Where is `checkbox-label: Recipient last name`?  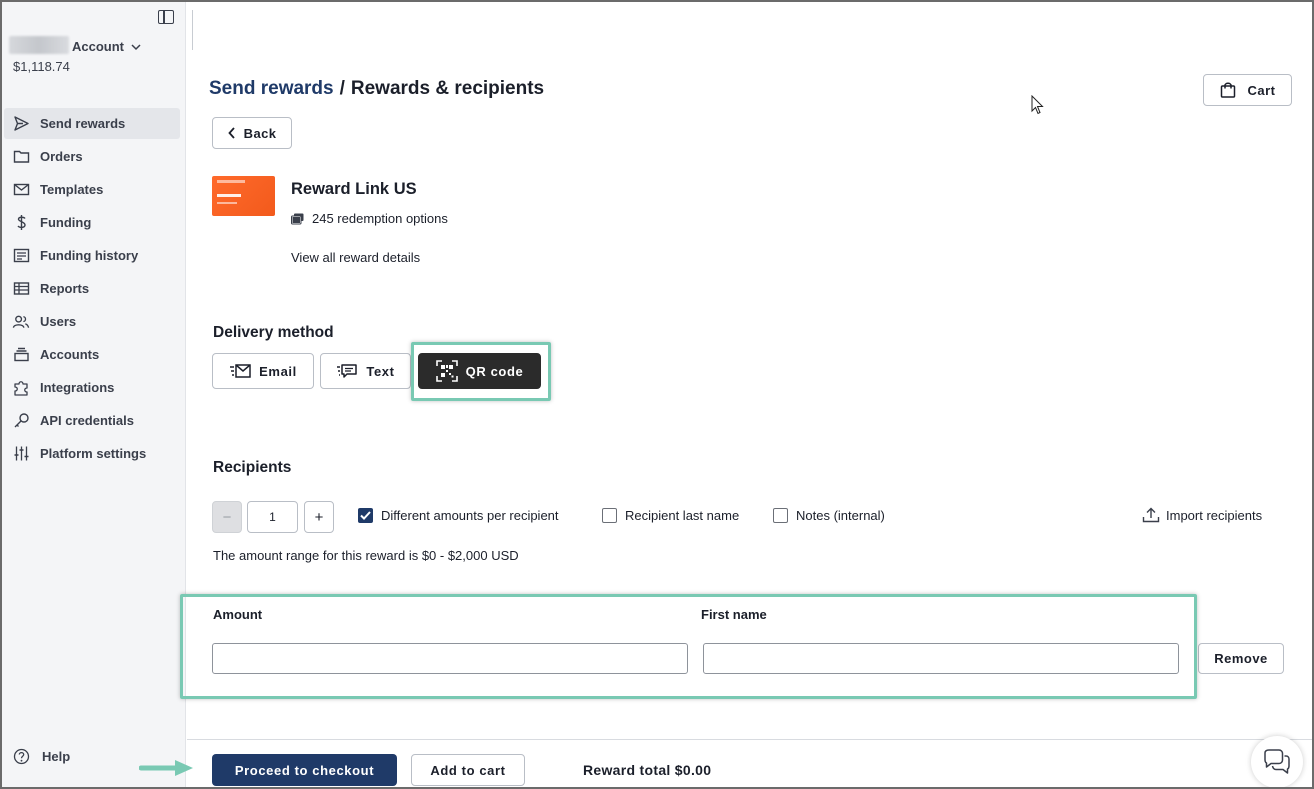
checkbox-label: Recipient last name is located at coordinates (682, 515).